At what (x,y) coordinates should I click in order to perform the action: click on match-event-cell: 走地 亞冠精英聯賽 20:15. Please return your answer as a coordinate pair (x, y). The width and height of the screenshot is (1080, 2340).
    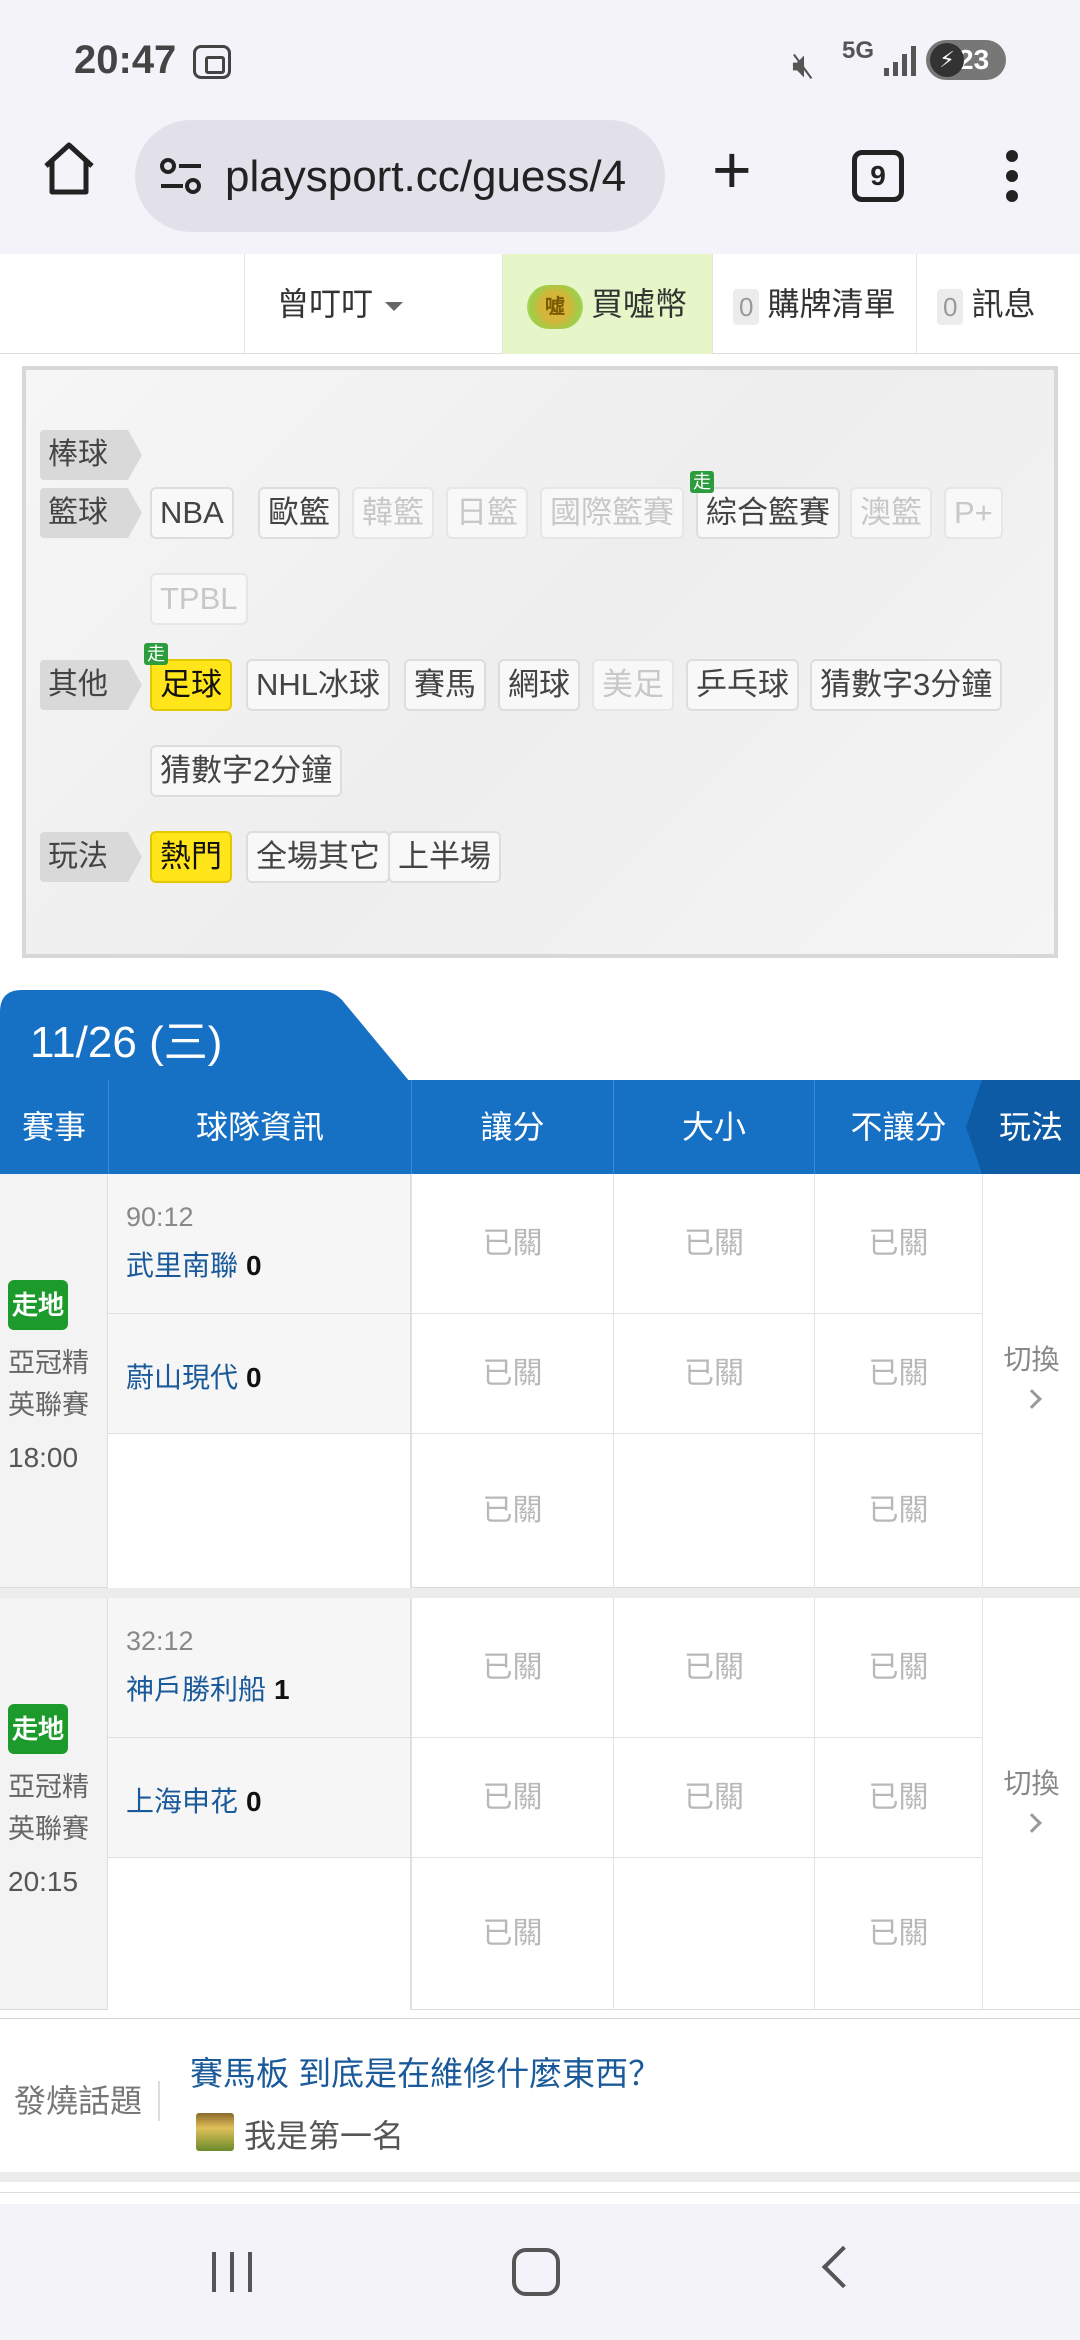
    Looking at the image, I should click on (54, 1803).